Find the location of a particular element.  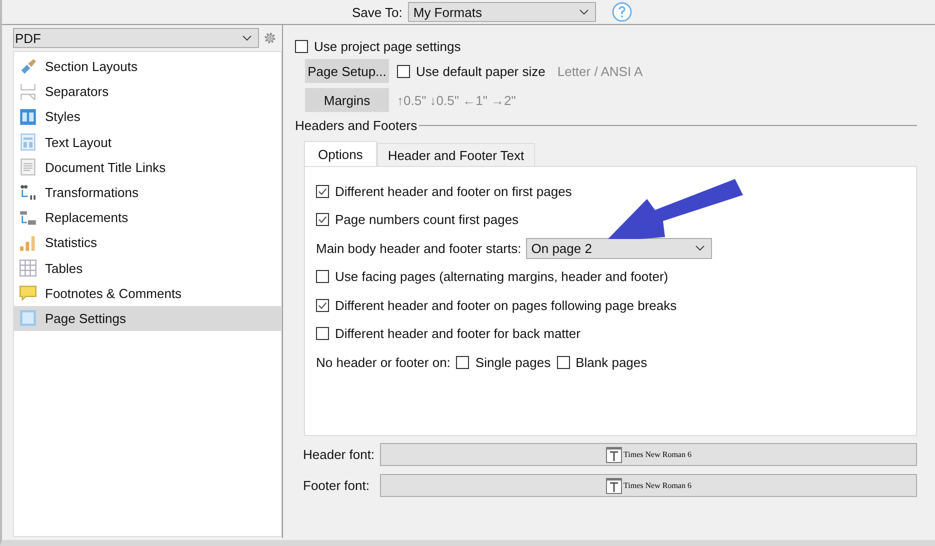

styles-icon is located at coordinates (28, 117).